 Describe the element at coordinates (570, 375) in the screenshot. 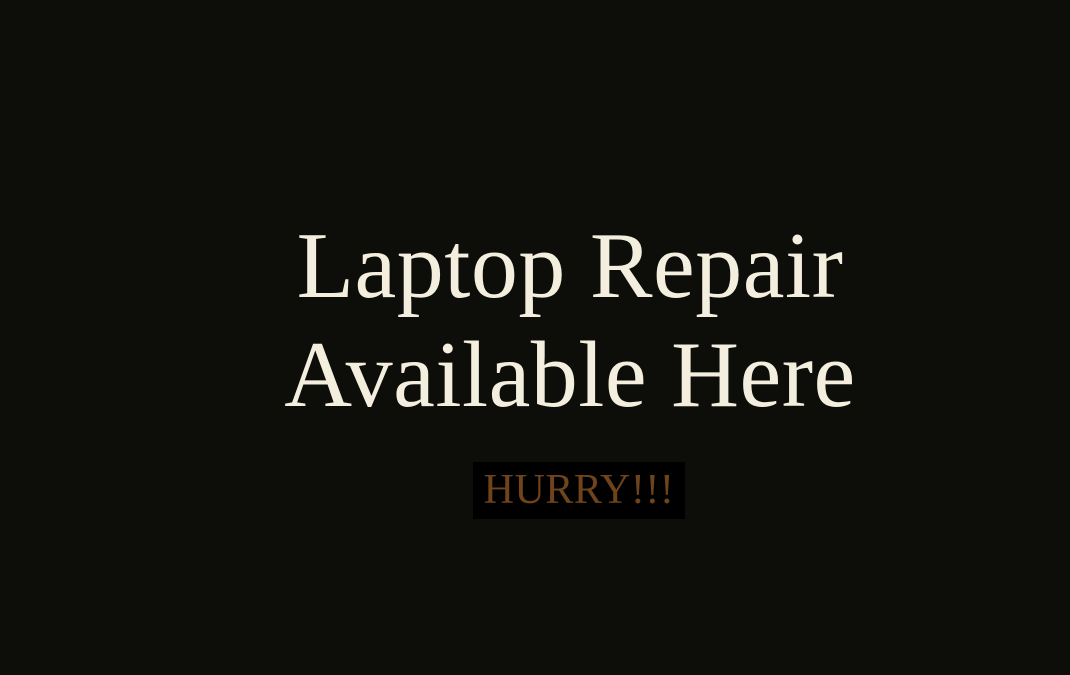

I see `headline-line-2: Available Here` at that location.